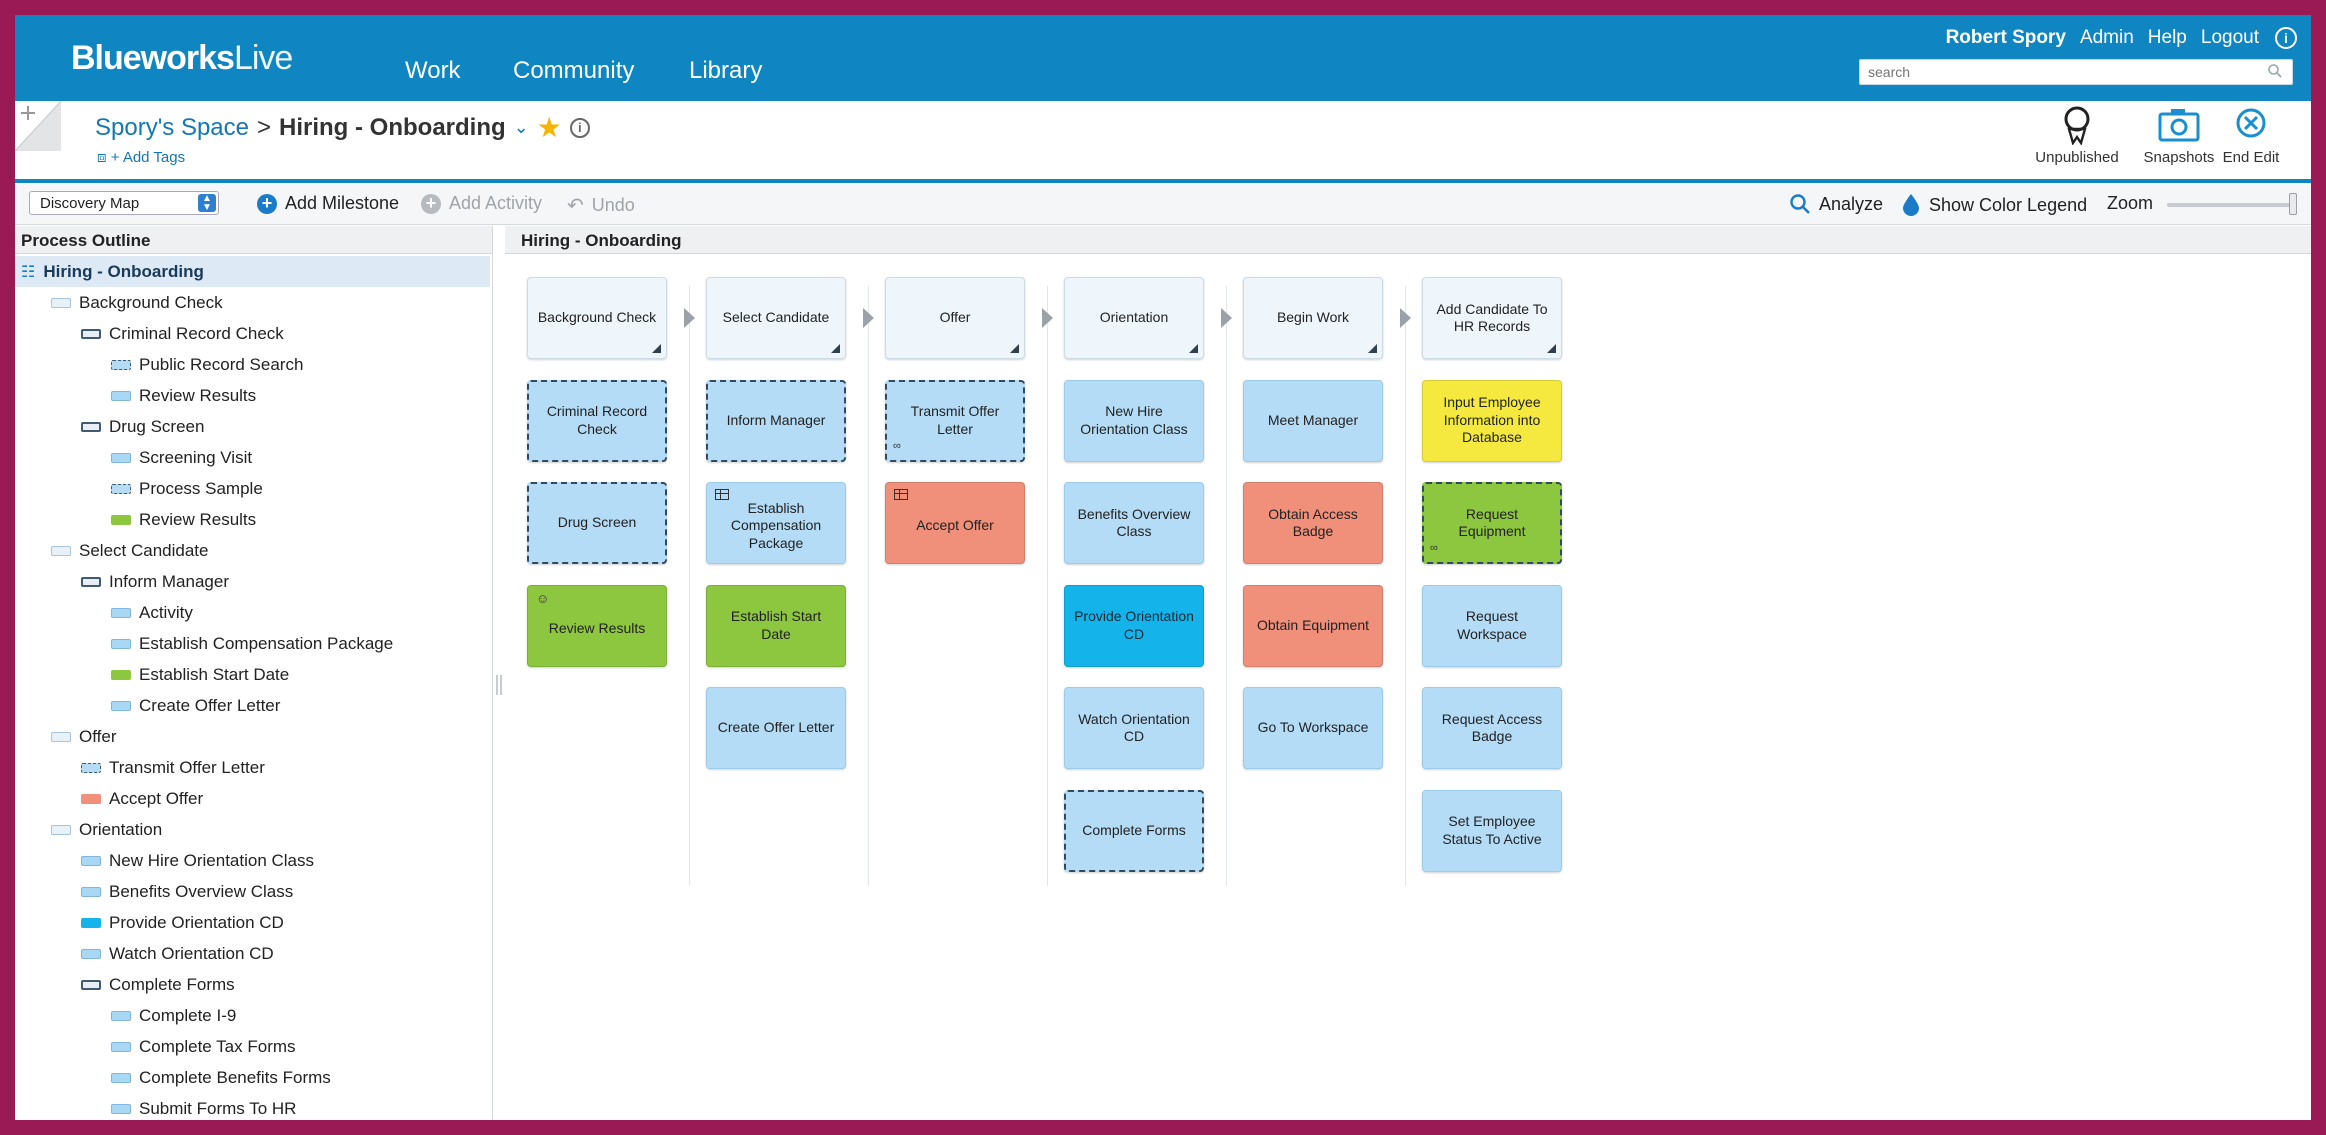 The image size is (2326, 1135). I want to click on activity-card: Go To Workspace, so click(1313, 728).